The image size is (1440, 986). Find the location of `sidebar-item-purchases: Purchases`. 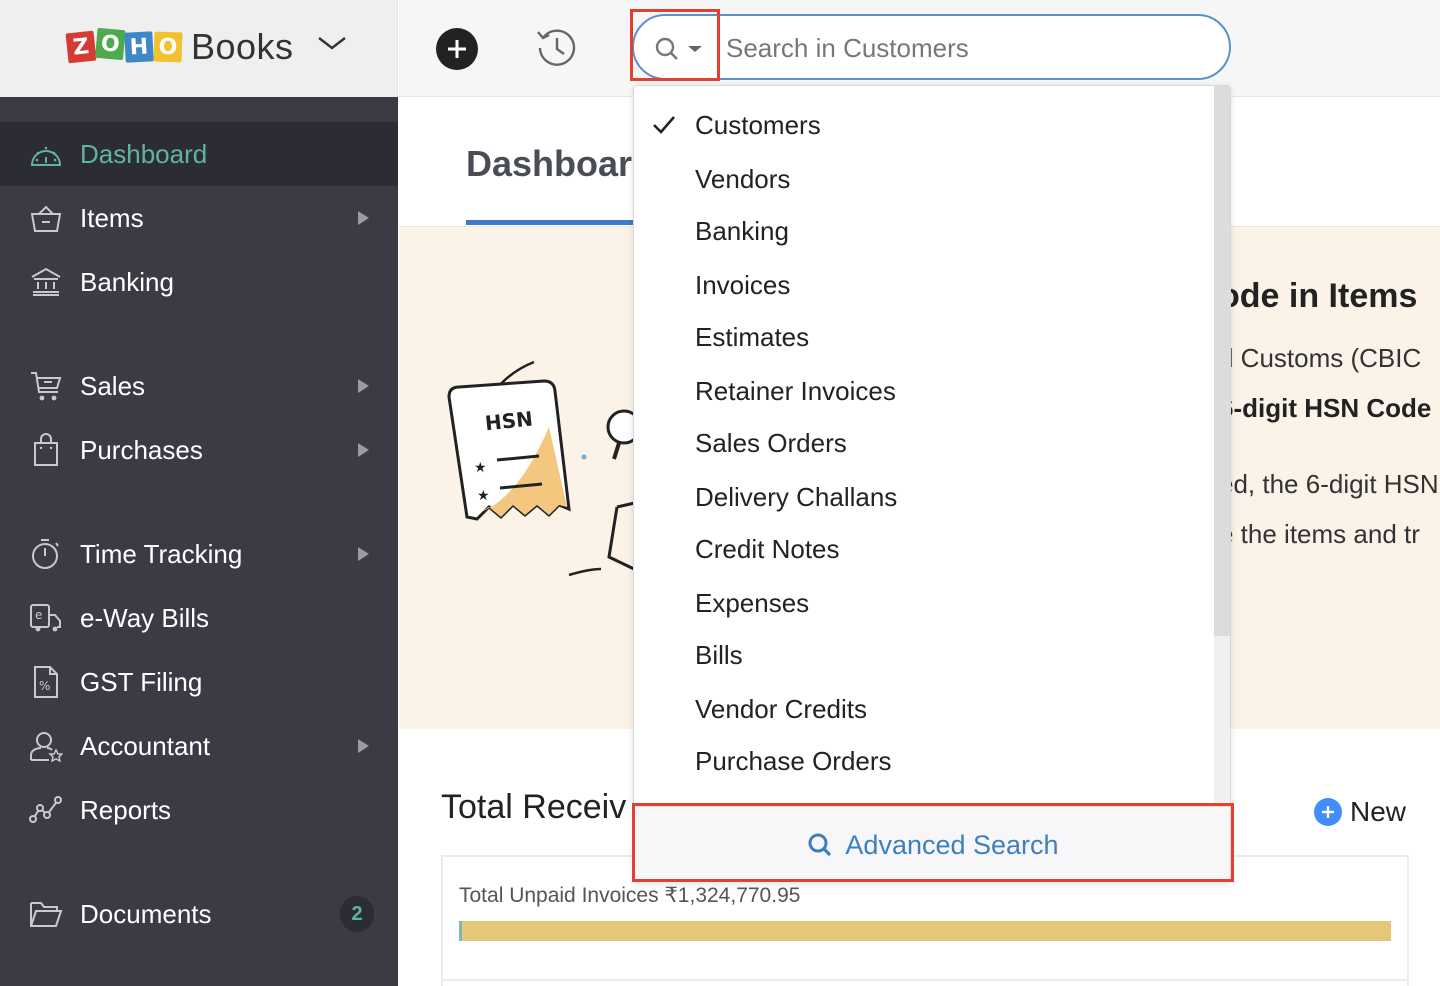

sidebar-item-purchases: Purchases is located at coordinates (199, 450).